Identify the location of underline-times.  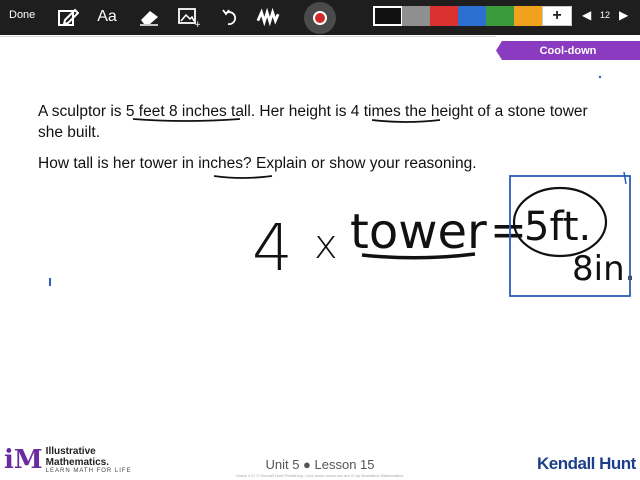
(406, 121).